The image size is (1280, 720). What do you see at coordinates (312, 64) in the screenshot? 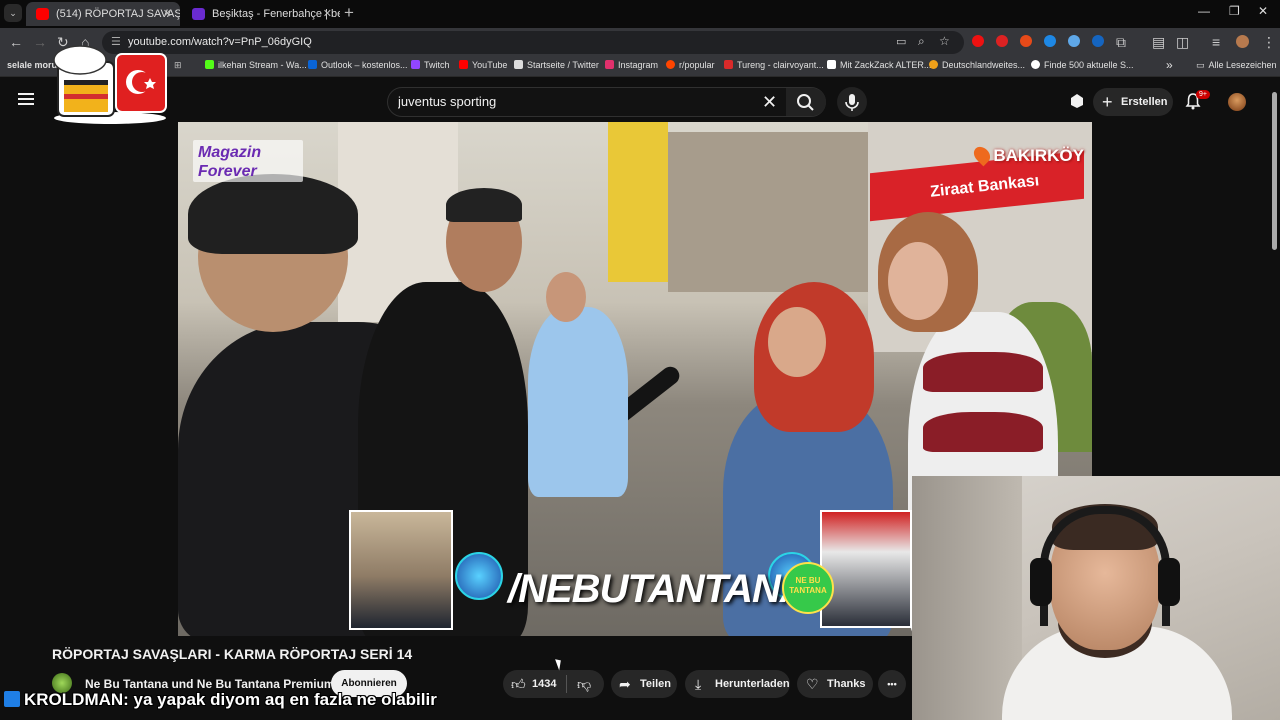
I see `outlook-icon` at bounding box center [312, 64].